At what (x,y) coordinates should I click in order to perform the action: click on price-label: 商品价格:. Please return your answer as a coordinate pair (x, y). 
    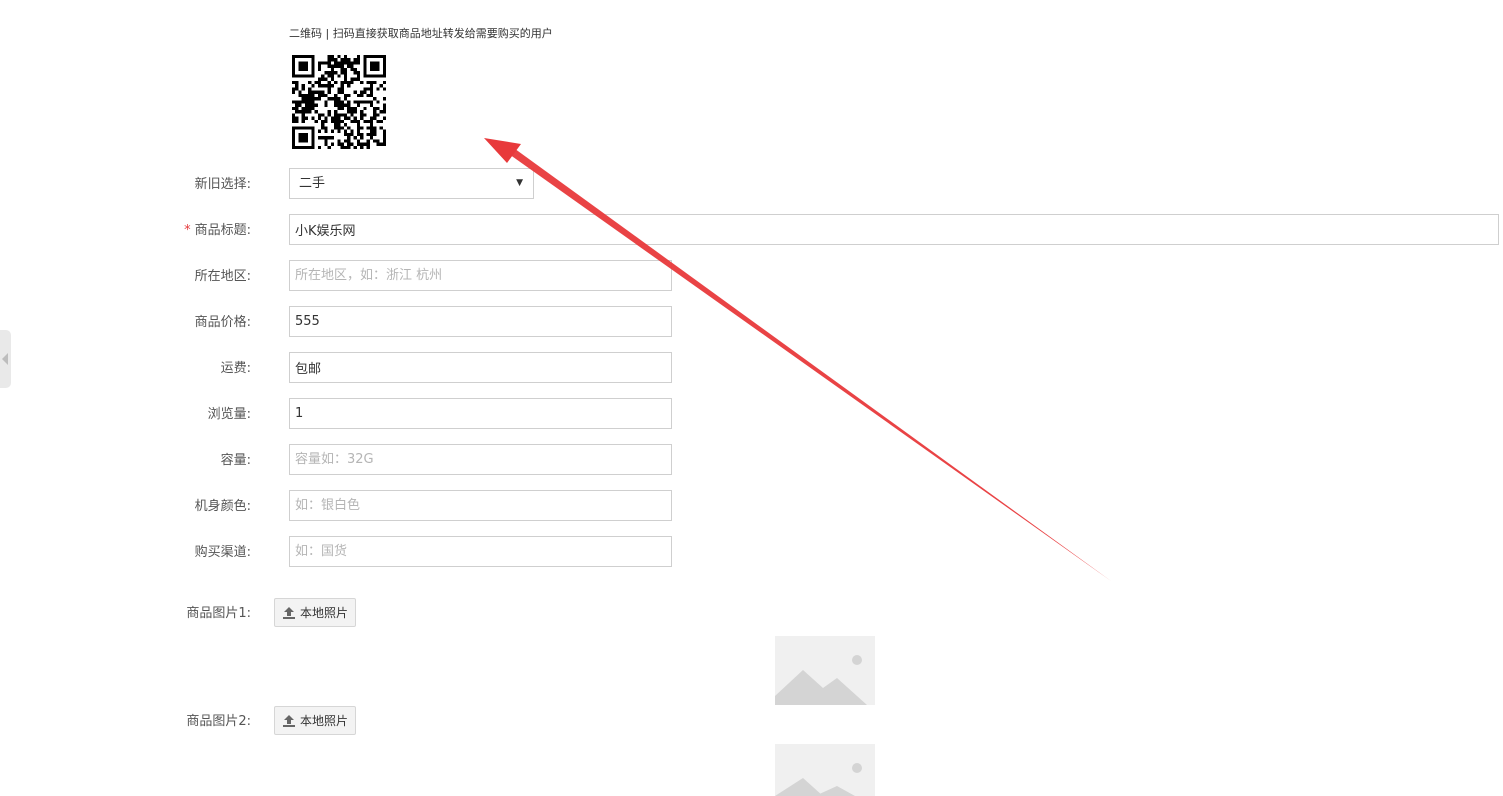
    Looking at the image, I should click on (222, 322).